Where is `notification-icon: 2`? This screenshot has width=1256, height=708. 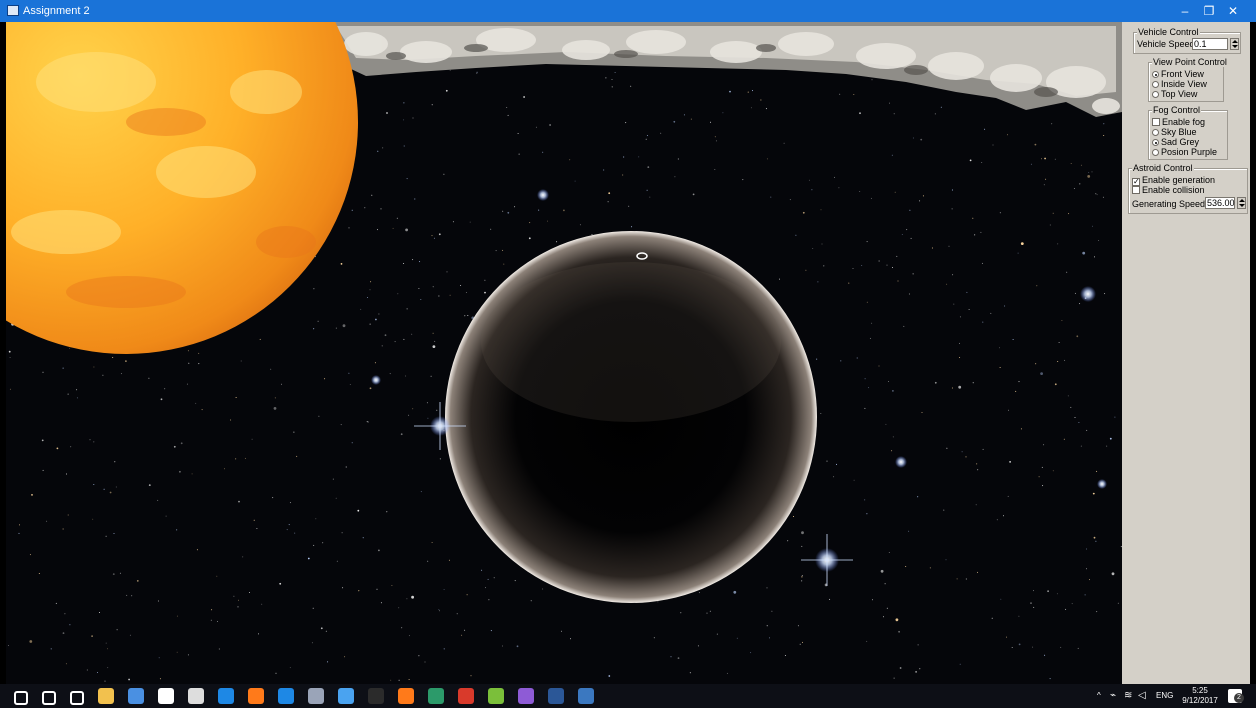 notification-icon: 2 is located at coordinates (1236, 696).